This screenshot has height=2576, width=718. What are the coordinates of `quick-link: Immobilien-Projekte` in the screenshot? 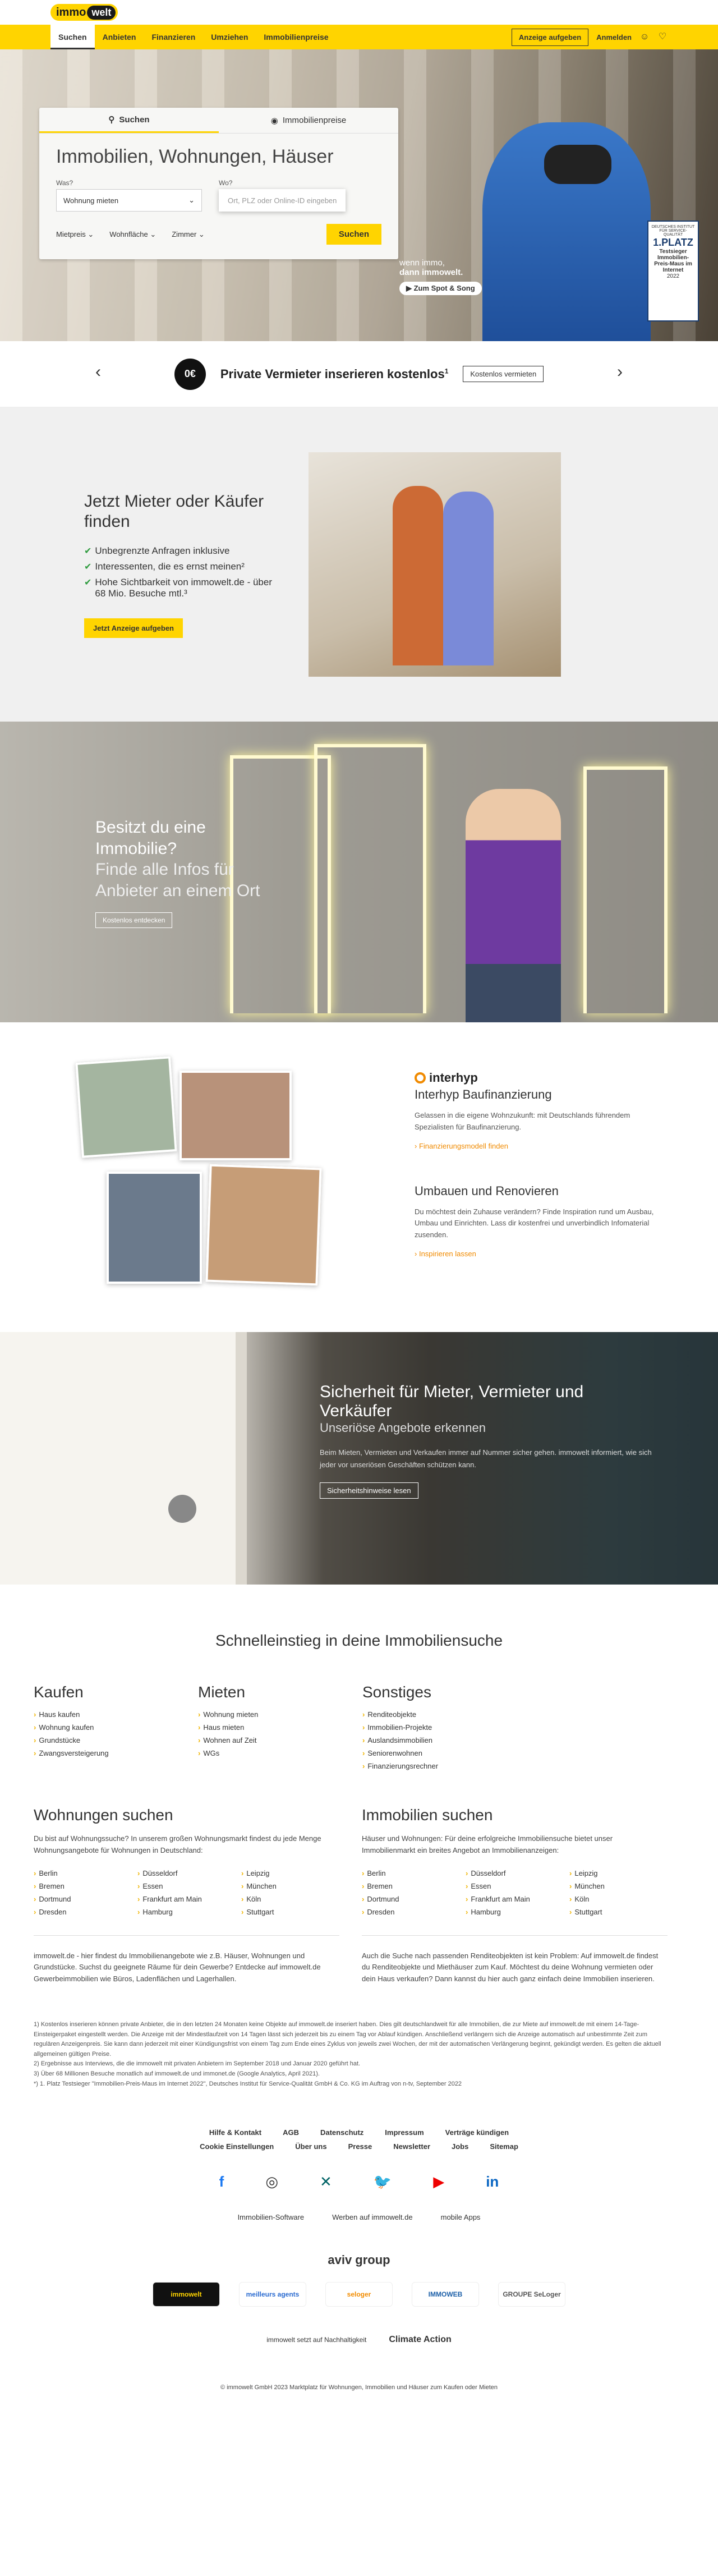 It's located at (444, 1727).